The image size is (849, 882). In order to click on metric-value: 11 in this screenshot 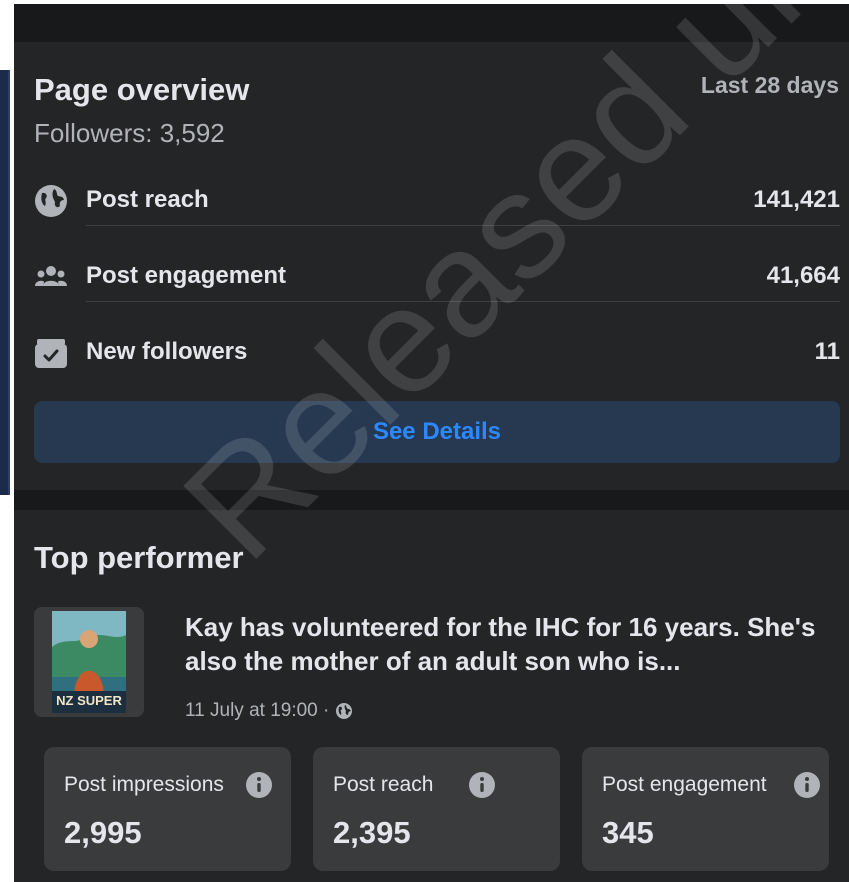, I will do `click(827, 351)`.